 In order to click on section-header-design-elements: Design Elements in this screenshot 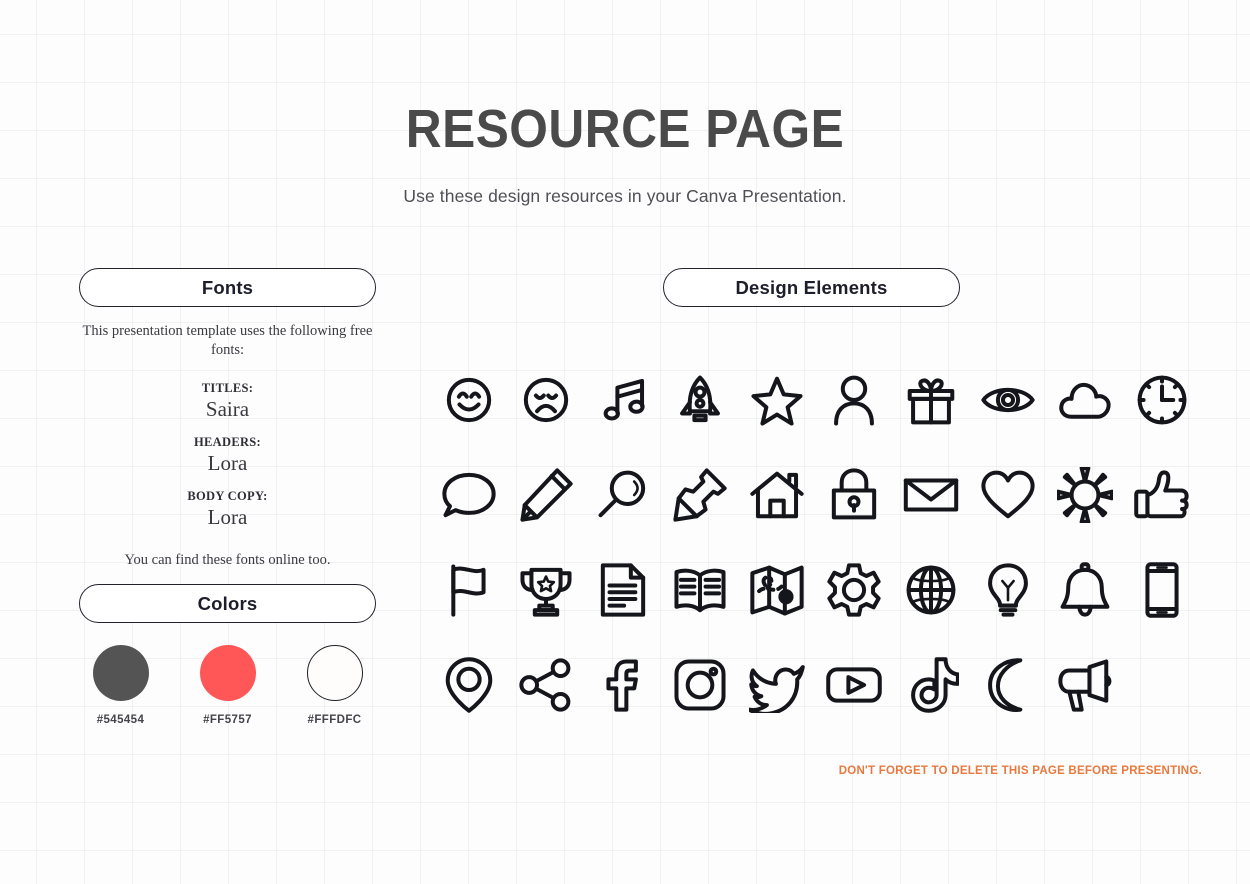, I will do `click(811, 287)`.